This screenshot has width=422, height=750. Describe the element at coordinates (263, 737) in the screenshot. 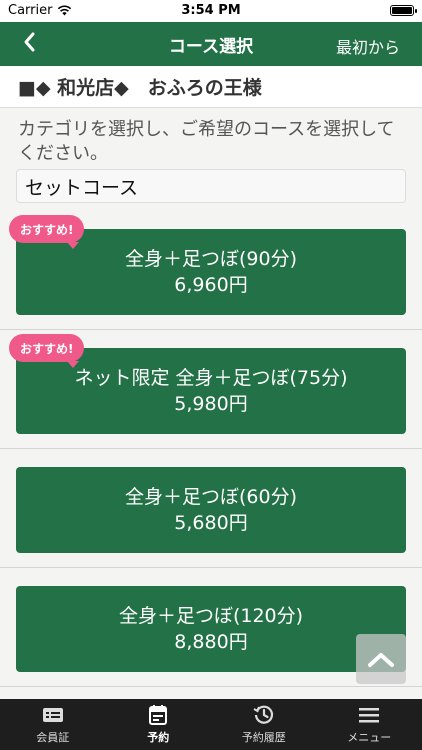

I see `tab-label: 予約履歴` at that location.